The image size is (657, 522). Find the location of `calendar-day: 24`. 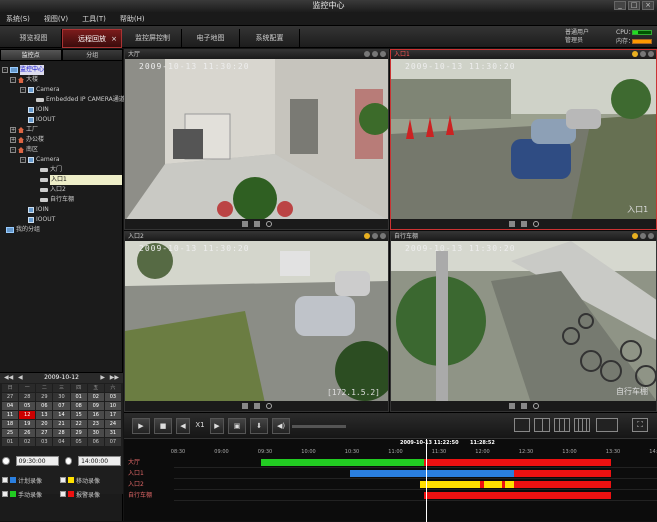

calendar-day: 24 is located at coordinates (112, 424).